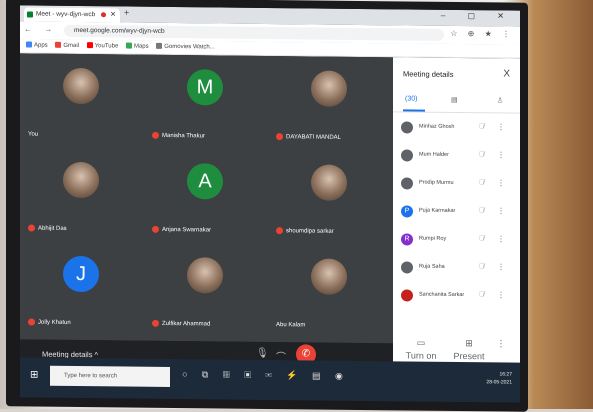 The height and width of the screenshot is (412, 593). Describe the element at coordinates (205, 181) in the screenshot. I see `avatar: A` at that location.